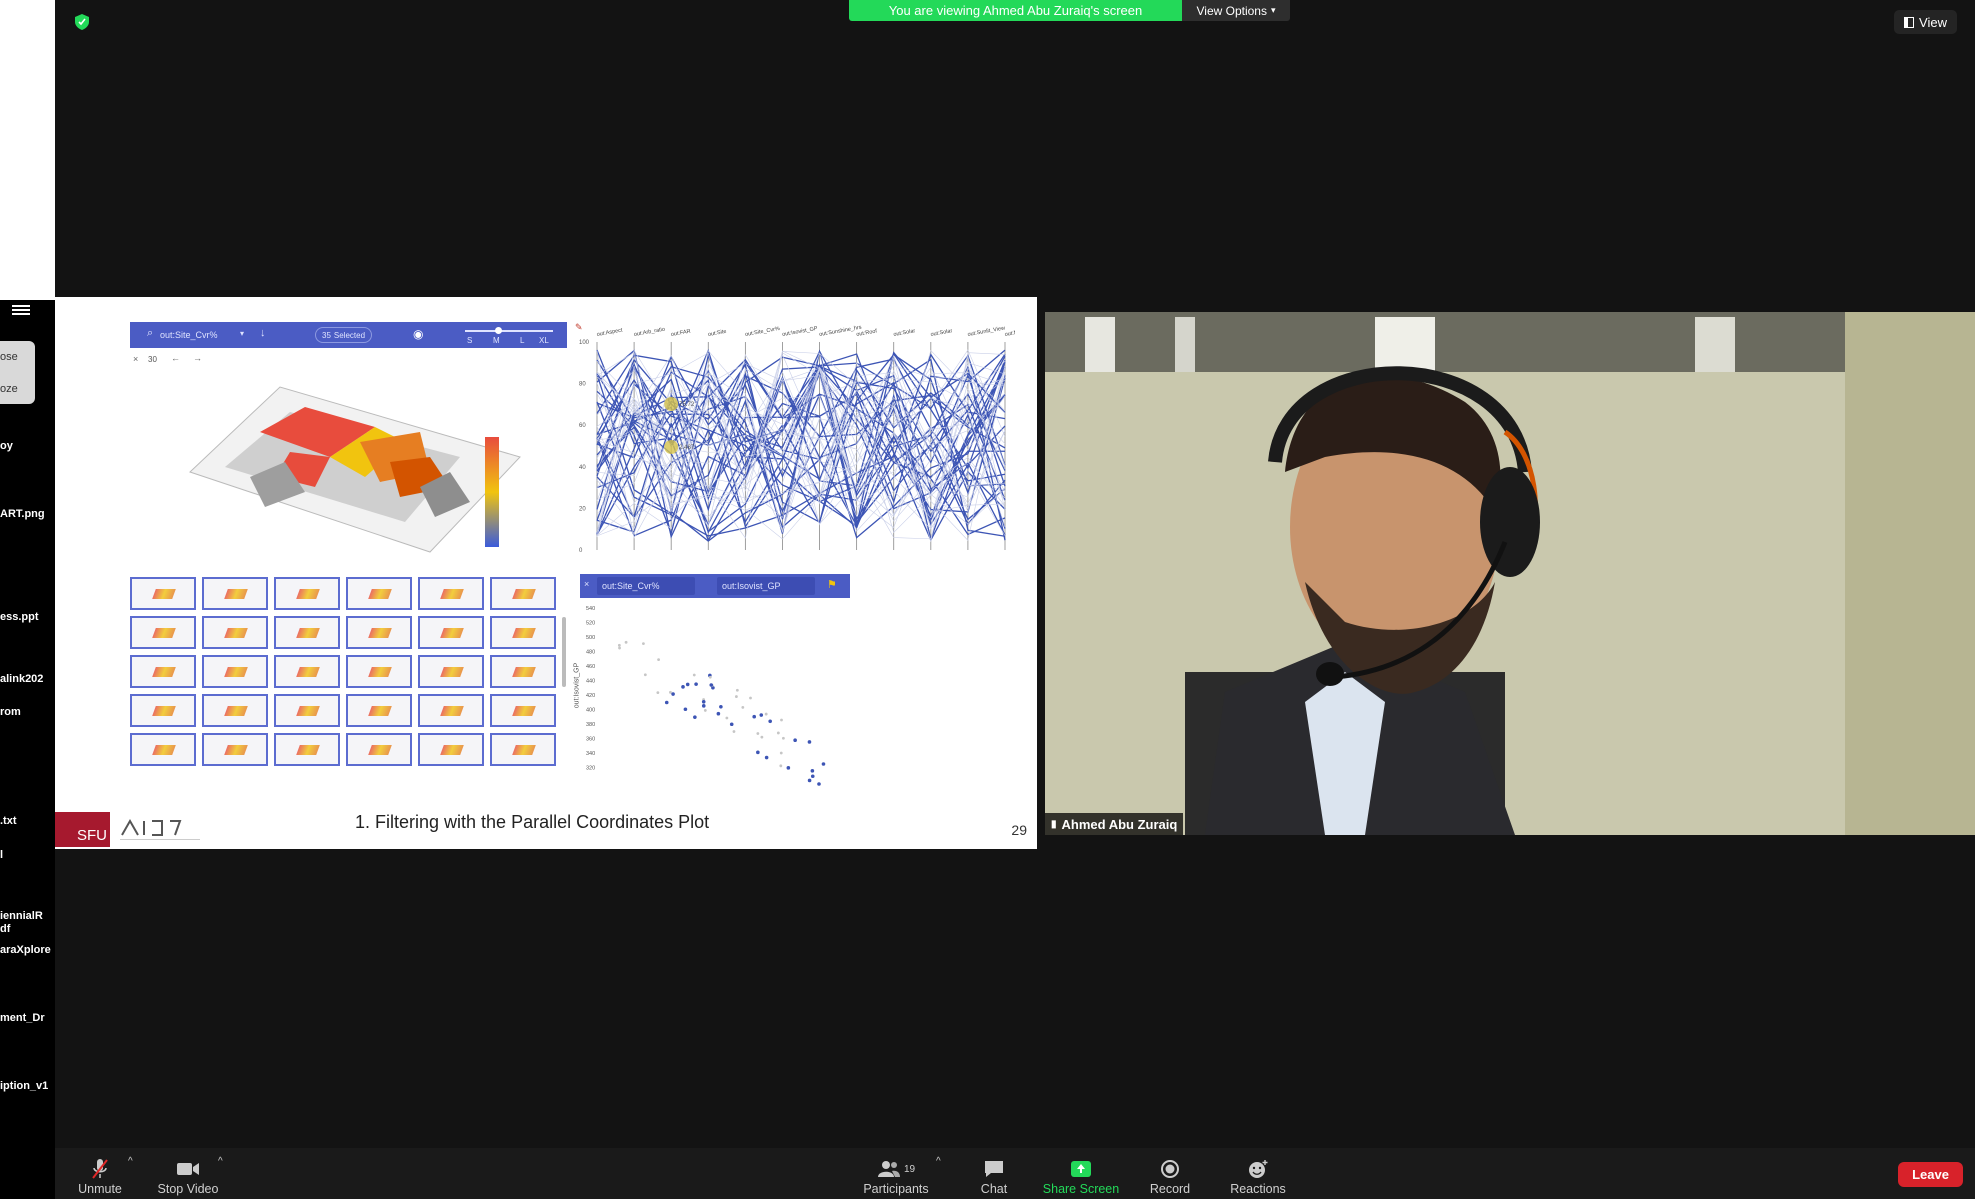 The height and width of the screenshot is (1199, 1975). What do you see at coordinates (418, 334) in the screenshot?
I see `eye-icon: ◉` at bounding box center [418, 334].